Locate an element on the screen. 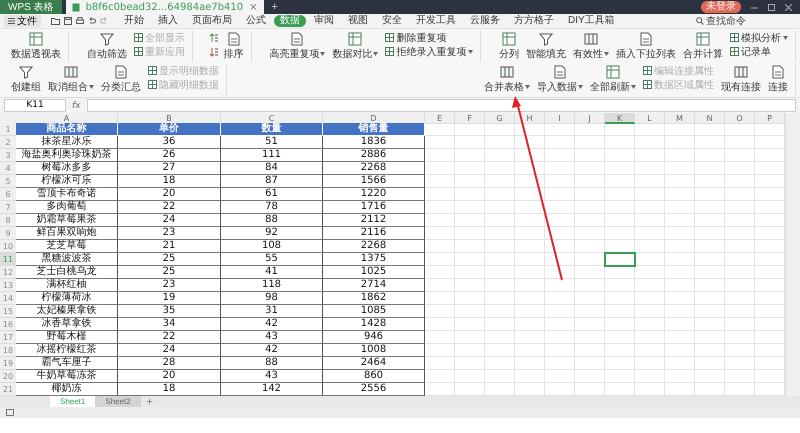  ribbon-button: 连接 is located at coordinates (778, 79).